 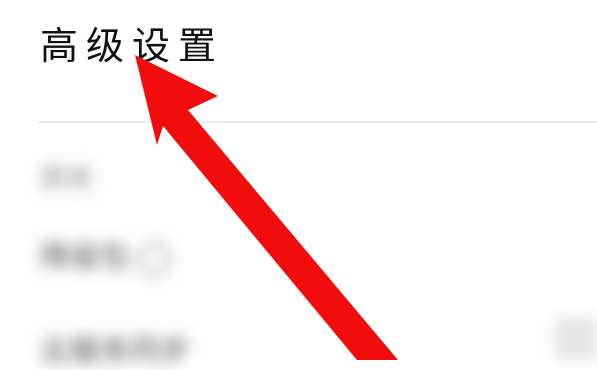 I want to click on header-divider, so click(x=317, y=122).